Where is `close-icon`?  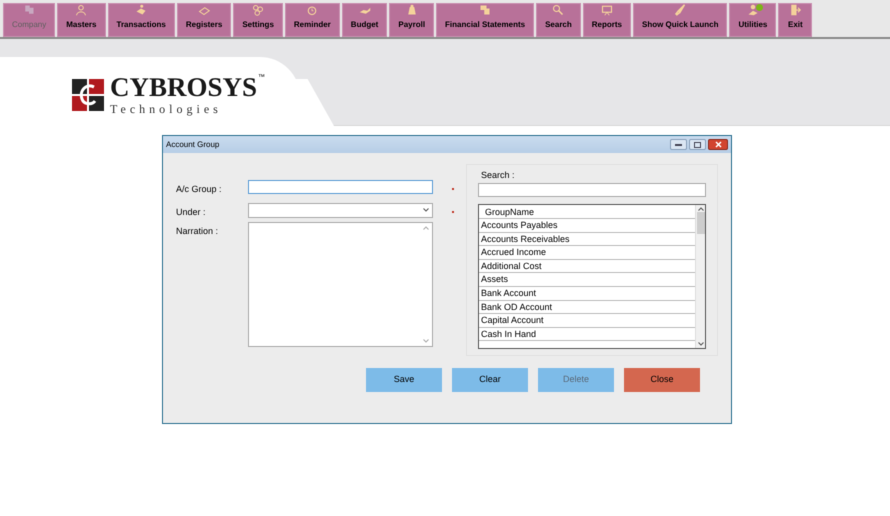 close-icon is located at coordinates (718, 144).